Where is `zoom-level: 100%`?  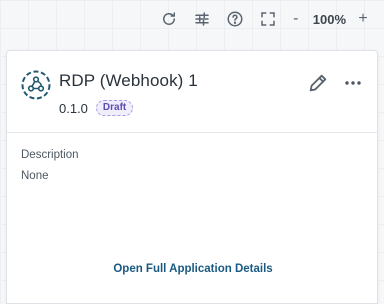
zoom-level: 100% is located at coordinates (329, 19).